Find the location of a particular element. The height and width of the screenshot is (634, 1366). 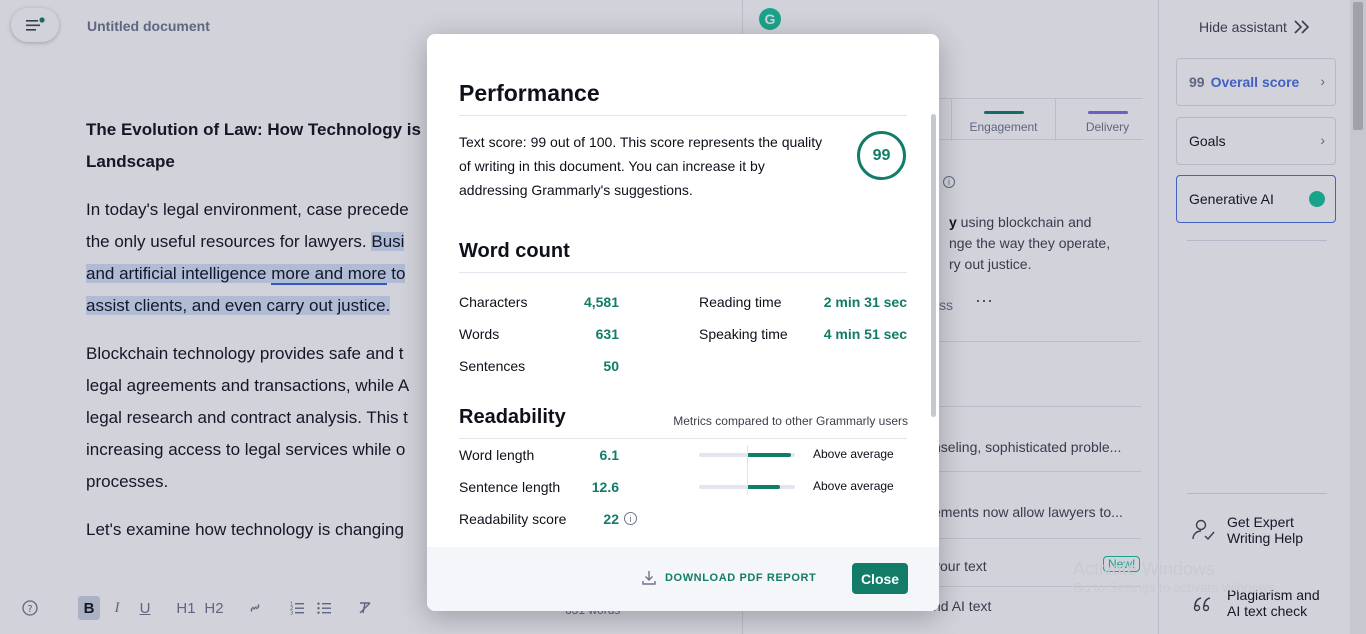

download-pdf-button: DOWNLOAD PDF REPORT is located at coordinates (728, 578).